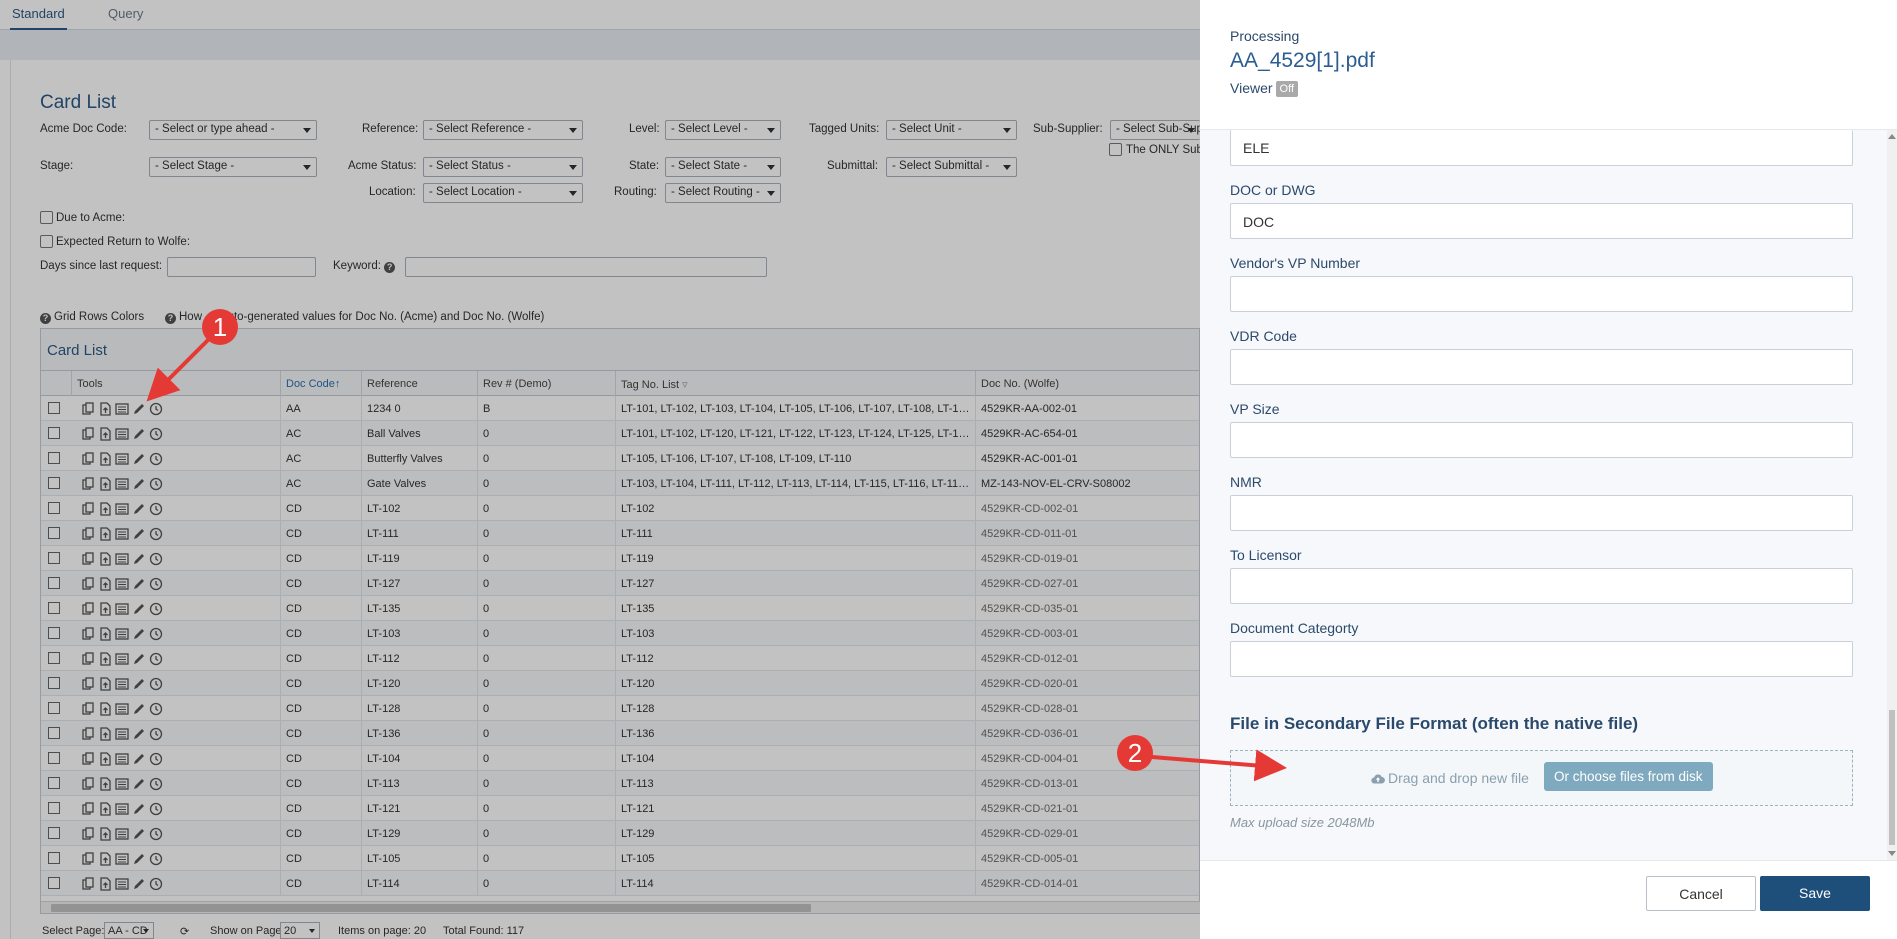  What do you see at coordinates (1541, 221) in the screenshot?
I see `doc-or-dwg-input: DOC` at bounding box center [1541, 221].